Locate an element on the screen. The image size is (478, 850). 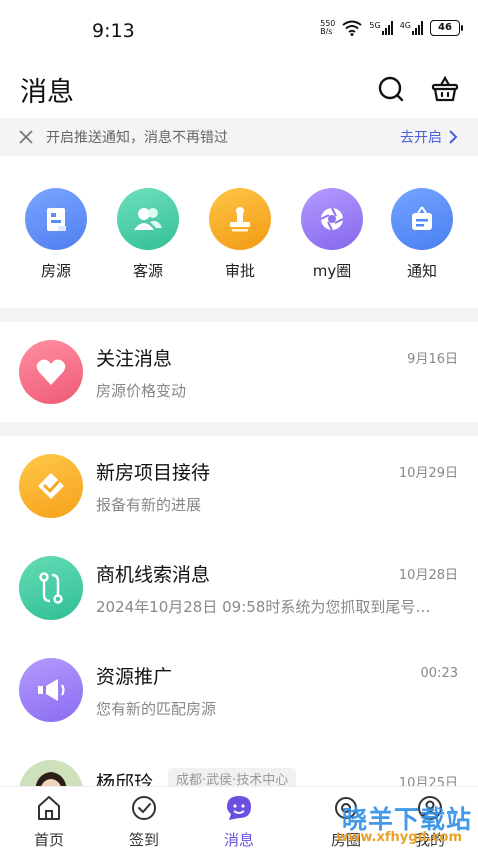
heart-icon is located at coordinates (51, 372).